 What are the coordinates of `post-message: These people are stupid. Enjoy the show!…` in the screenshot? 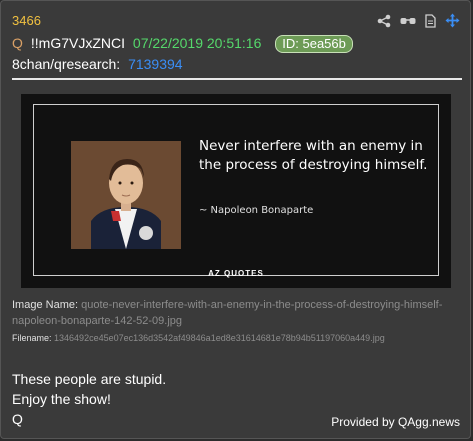 It's located at (89, 399).